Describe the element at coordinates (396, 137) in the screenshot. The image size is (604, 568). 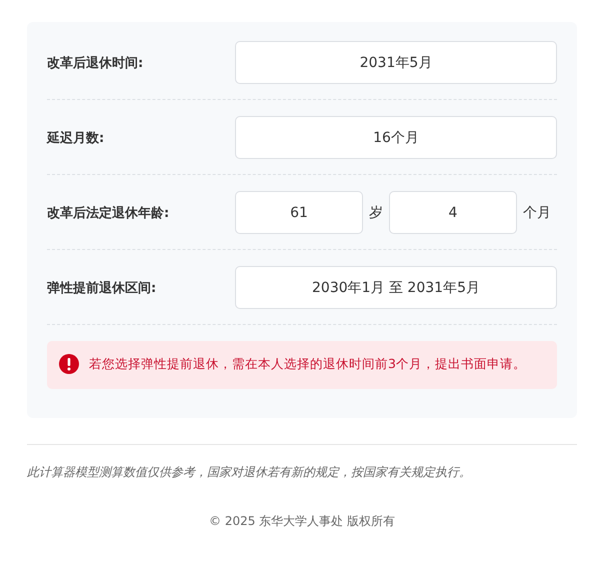
I see `value-field: 16个月` at that location.